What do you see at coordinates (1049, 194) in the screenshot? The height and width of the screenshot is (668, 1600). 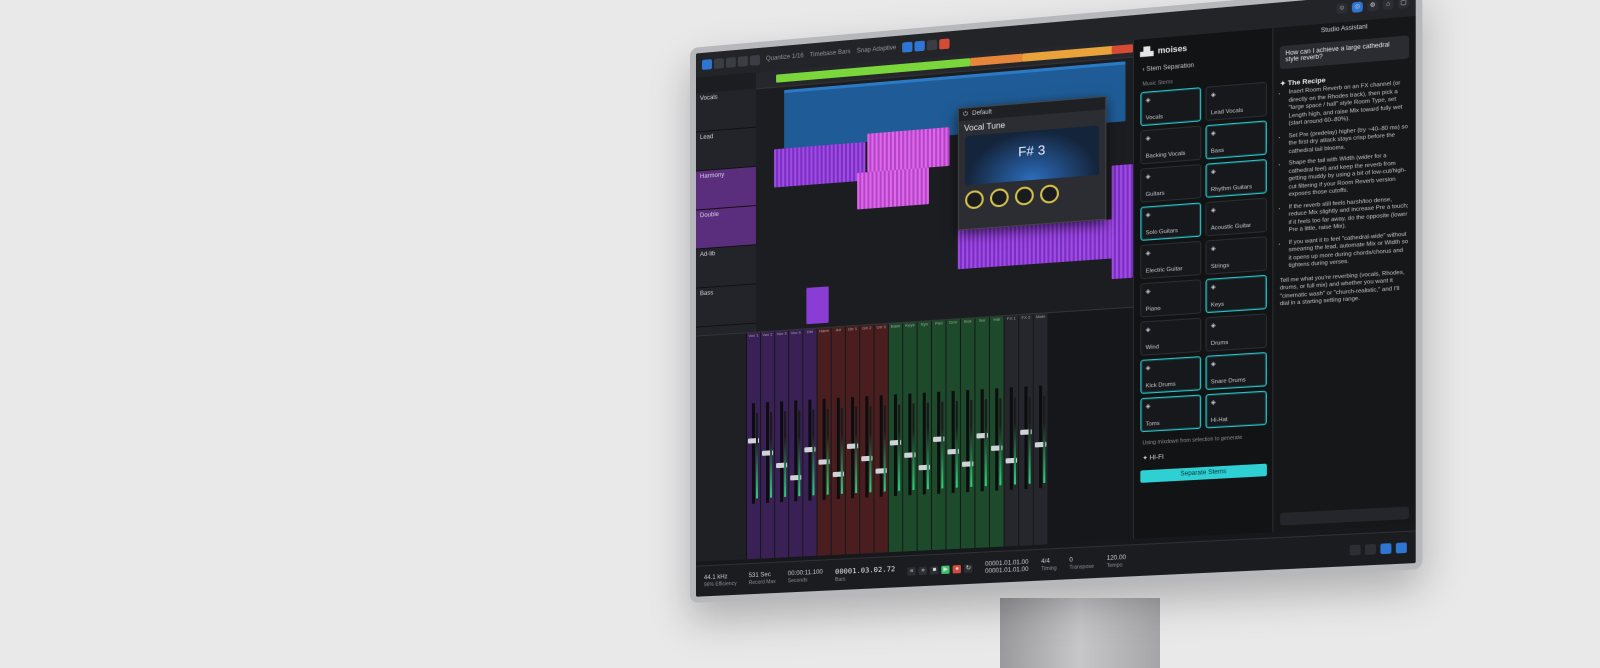 I see `formant-knob` at bounding box center [1049, 194].